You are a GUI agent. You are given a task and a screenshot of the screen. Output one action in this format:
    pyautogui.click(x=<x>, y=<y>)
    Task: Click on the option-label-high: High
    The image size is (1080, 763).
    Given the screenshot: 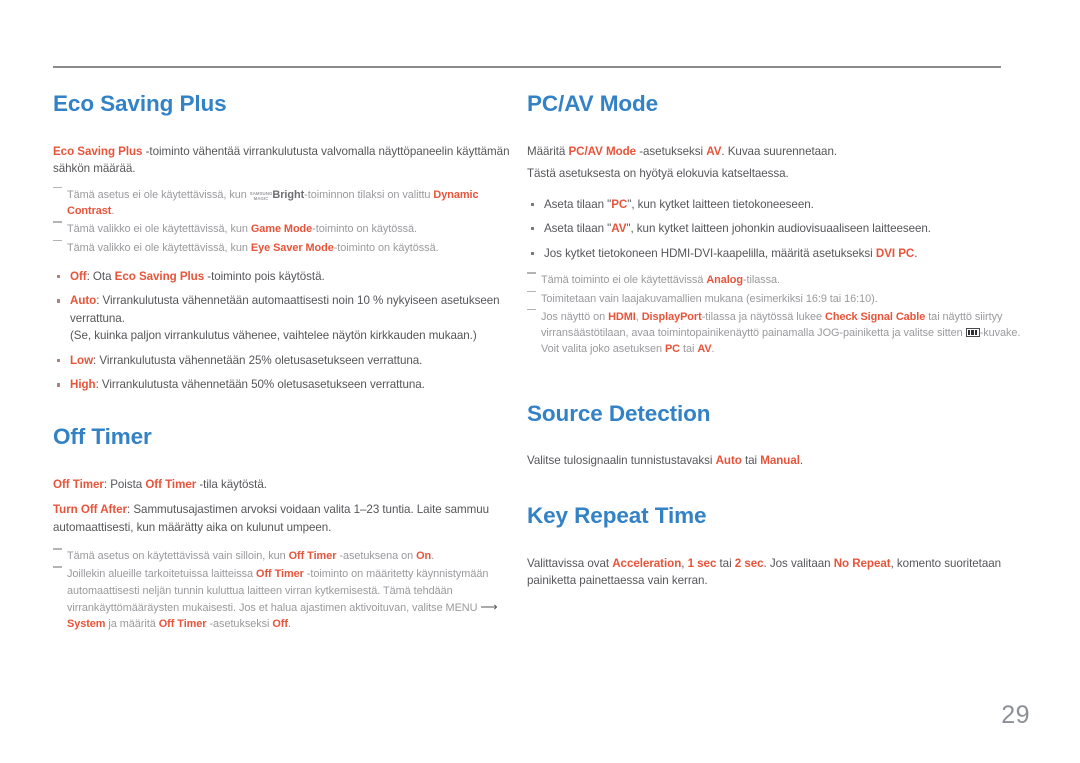 What is the action you would take?
    pyautogui.click(x=83, y=385)
    